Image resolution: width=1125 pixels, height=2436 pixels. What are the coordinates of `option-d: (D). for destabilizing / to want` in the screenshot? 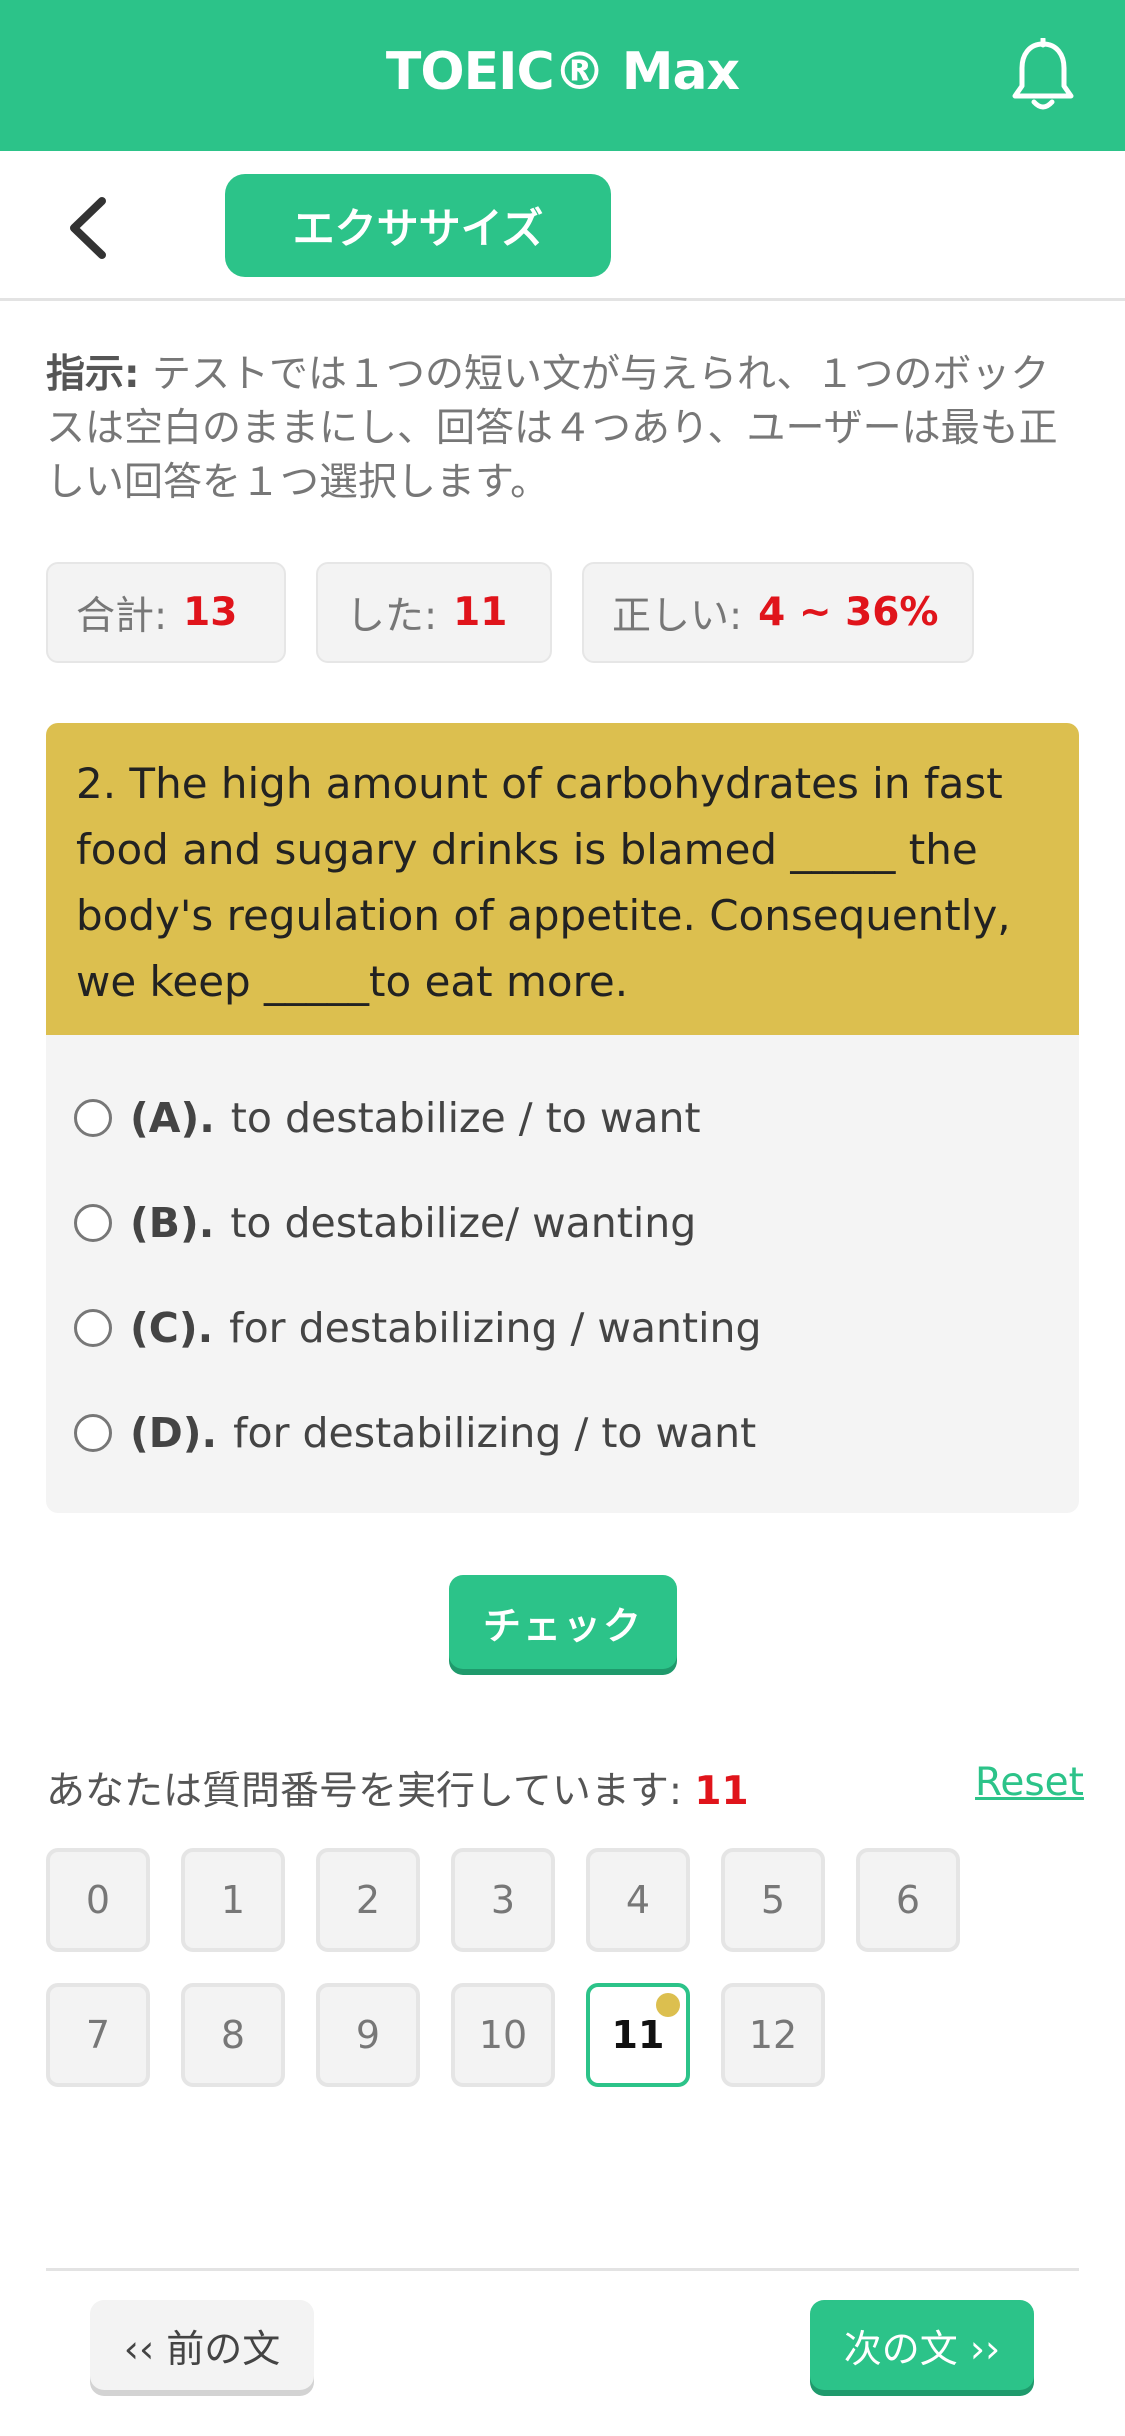 It's located at (415, 1433).